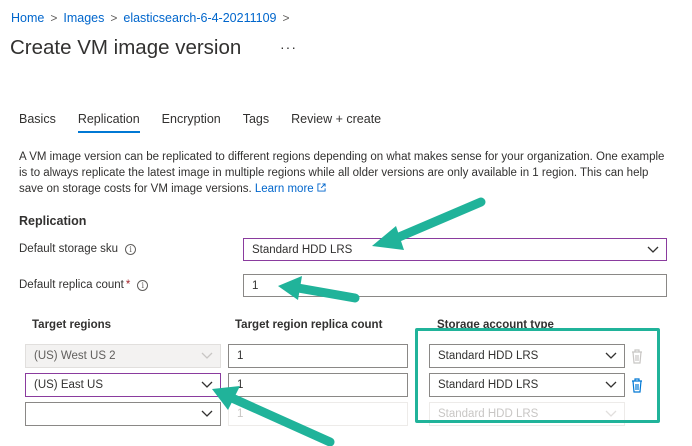 This screenshot has width=692, height=446. Describe the element at coordinates (199, 18) in the screenshot. I see `breadcrumb-image: elasticsearch-6-4-20211109` at that location.